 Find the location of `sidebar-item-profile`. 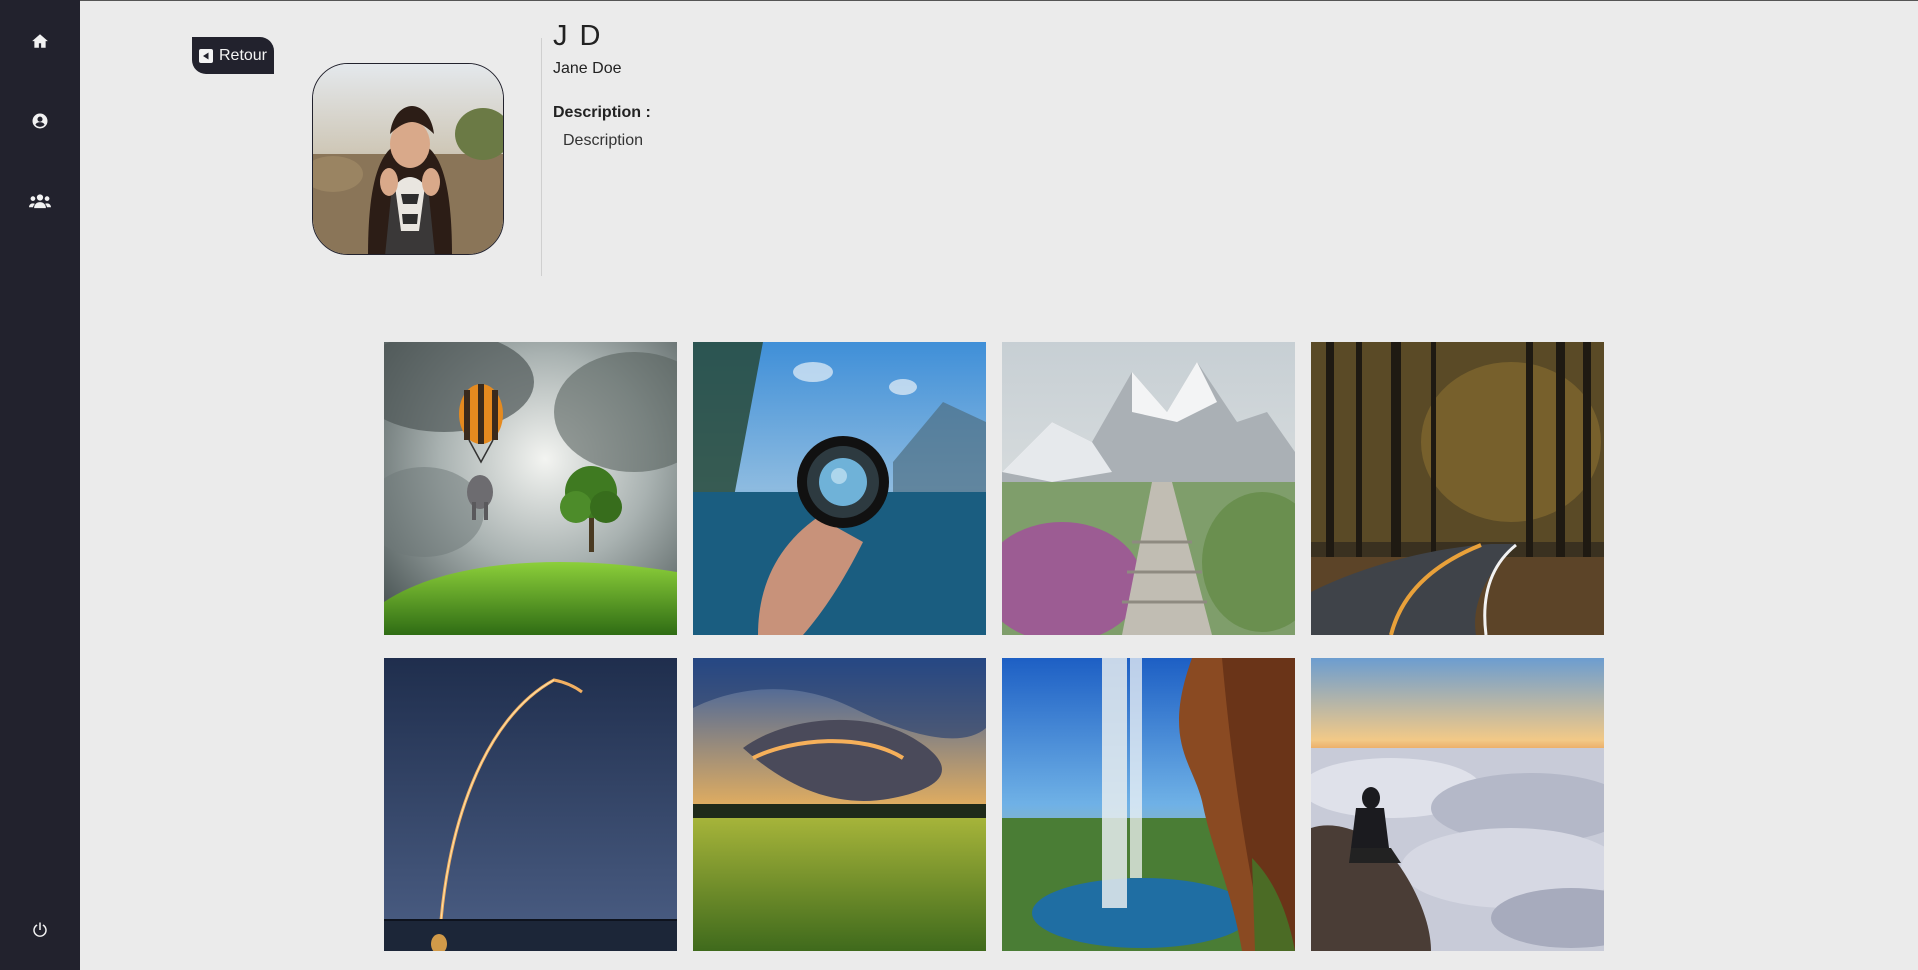

sidebar-item-profile is located at coordinates (40, 121).